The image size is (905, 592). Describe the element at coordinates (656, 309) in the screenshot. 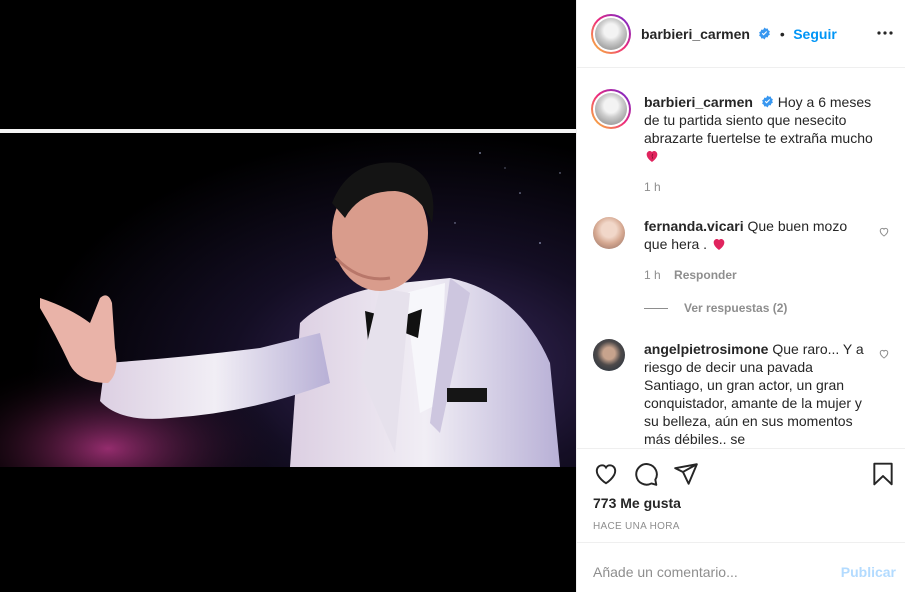

I see `replies-line` at that location.